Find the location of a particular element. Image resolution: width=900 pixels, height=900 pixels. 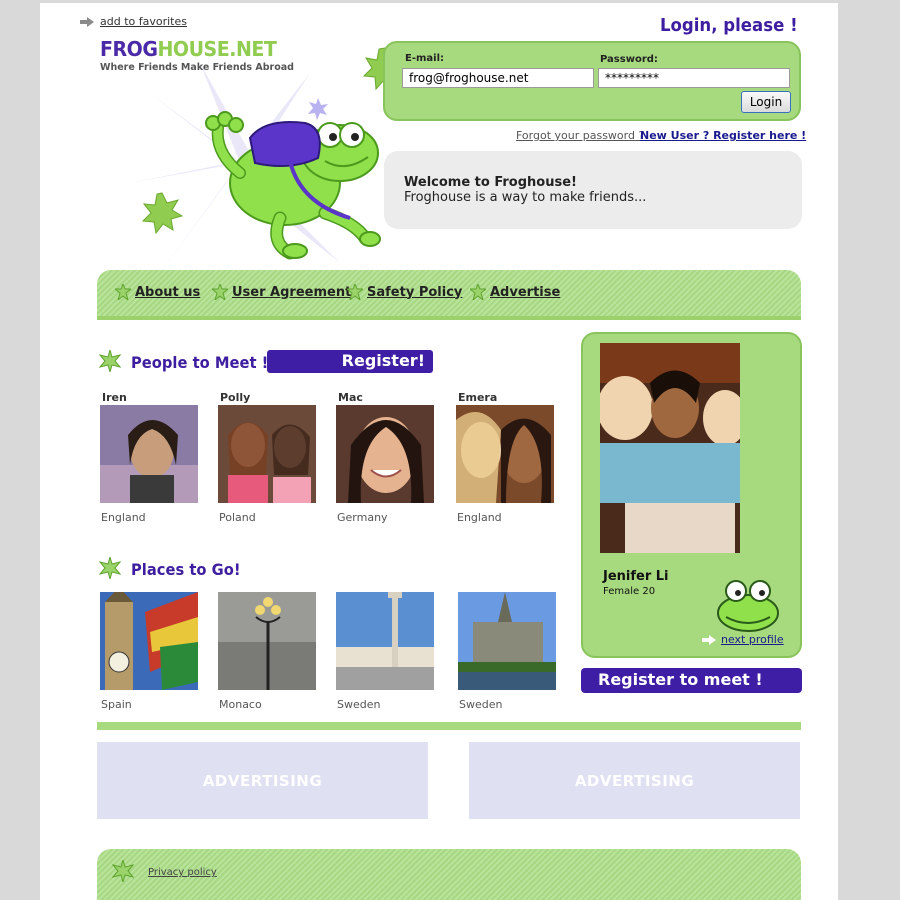

person-country: Poland is located at coordinates (237, 517).